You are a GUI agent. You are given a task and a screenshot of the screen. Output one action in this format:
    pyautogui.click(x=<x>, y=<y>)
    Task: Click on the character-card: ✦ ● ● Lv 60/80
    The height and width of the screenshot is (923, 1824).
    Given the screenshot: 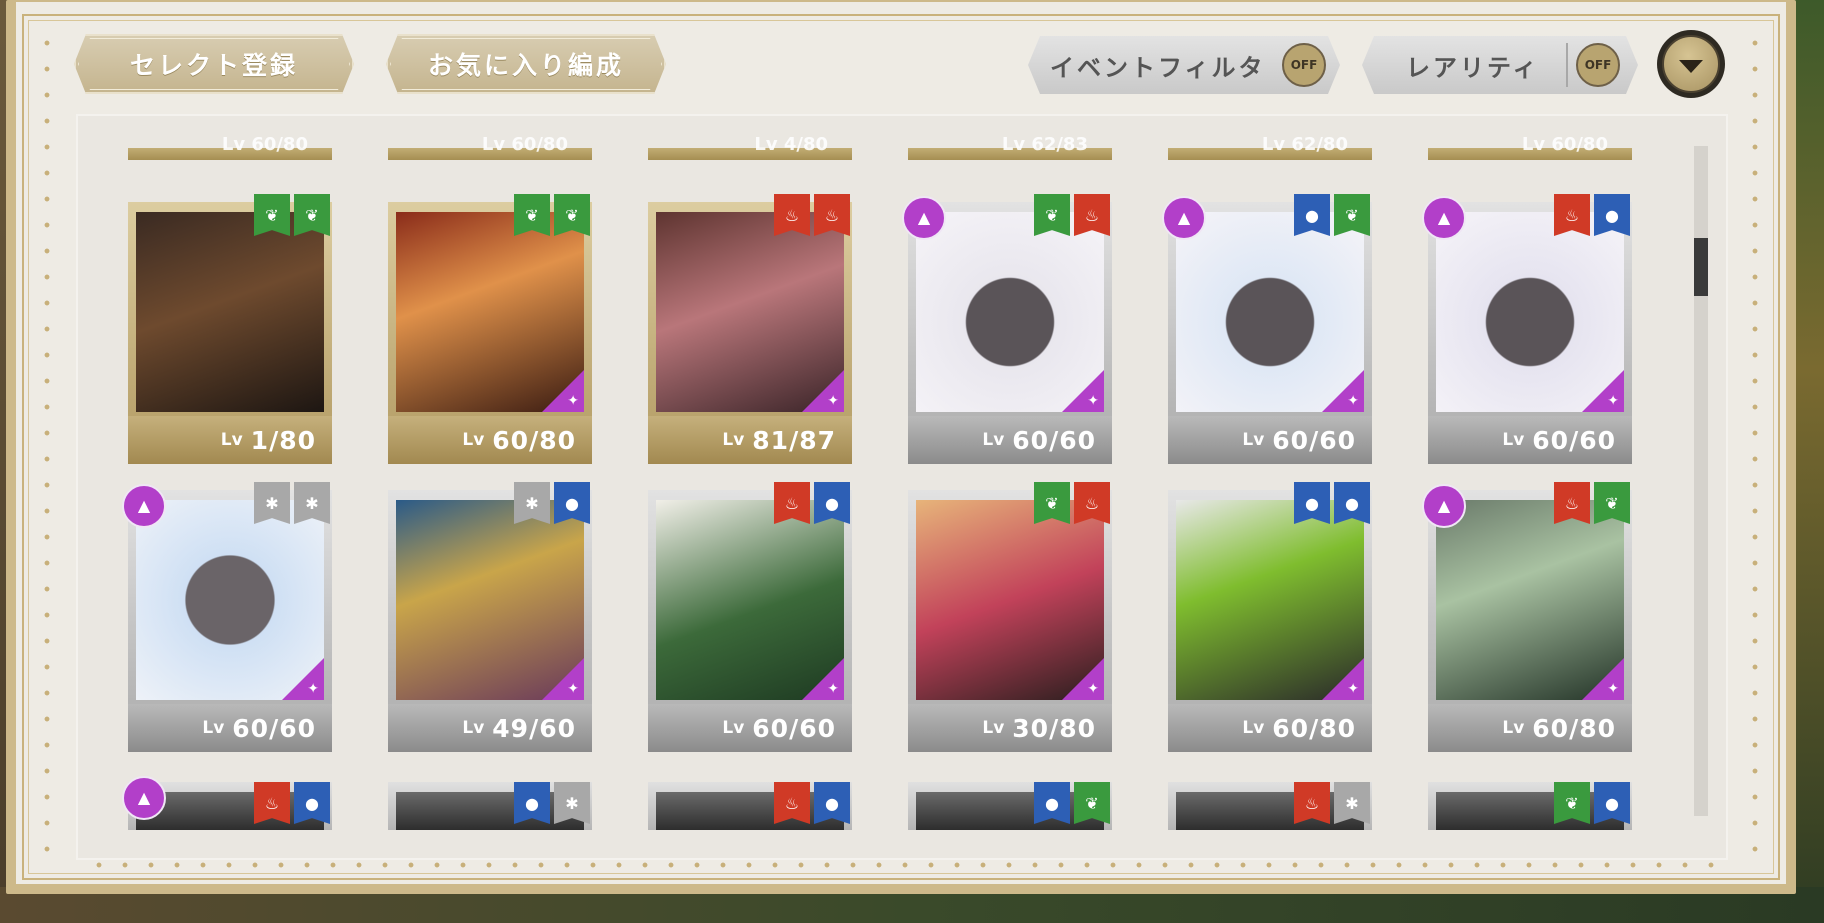 What is the action you would take?
    pyautogui.click(x=1270, y=617)
    